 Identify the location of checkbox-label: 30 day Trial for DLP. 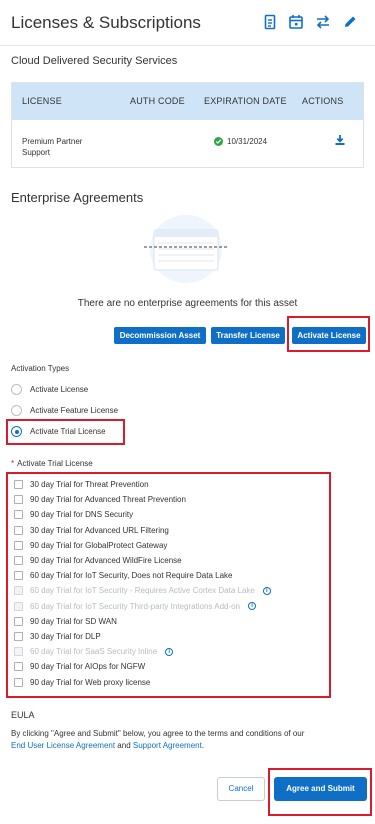
(65, 636).